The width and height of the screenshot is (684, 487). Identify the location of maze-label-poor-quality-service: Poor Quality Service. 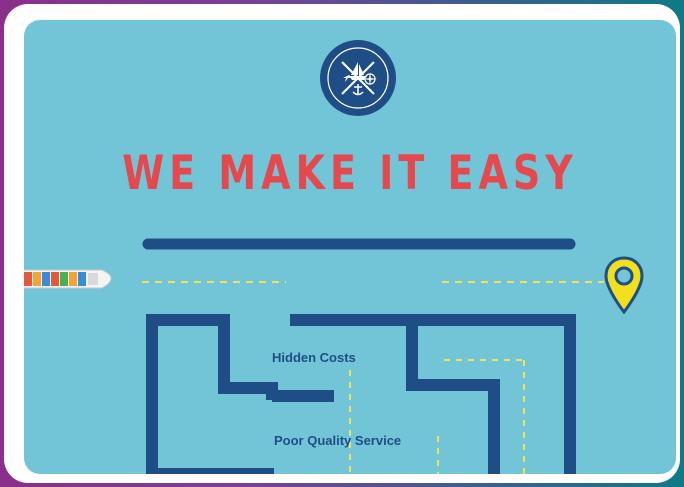
(338, 440).